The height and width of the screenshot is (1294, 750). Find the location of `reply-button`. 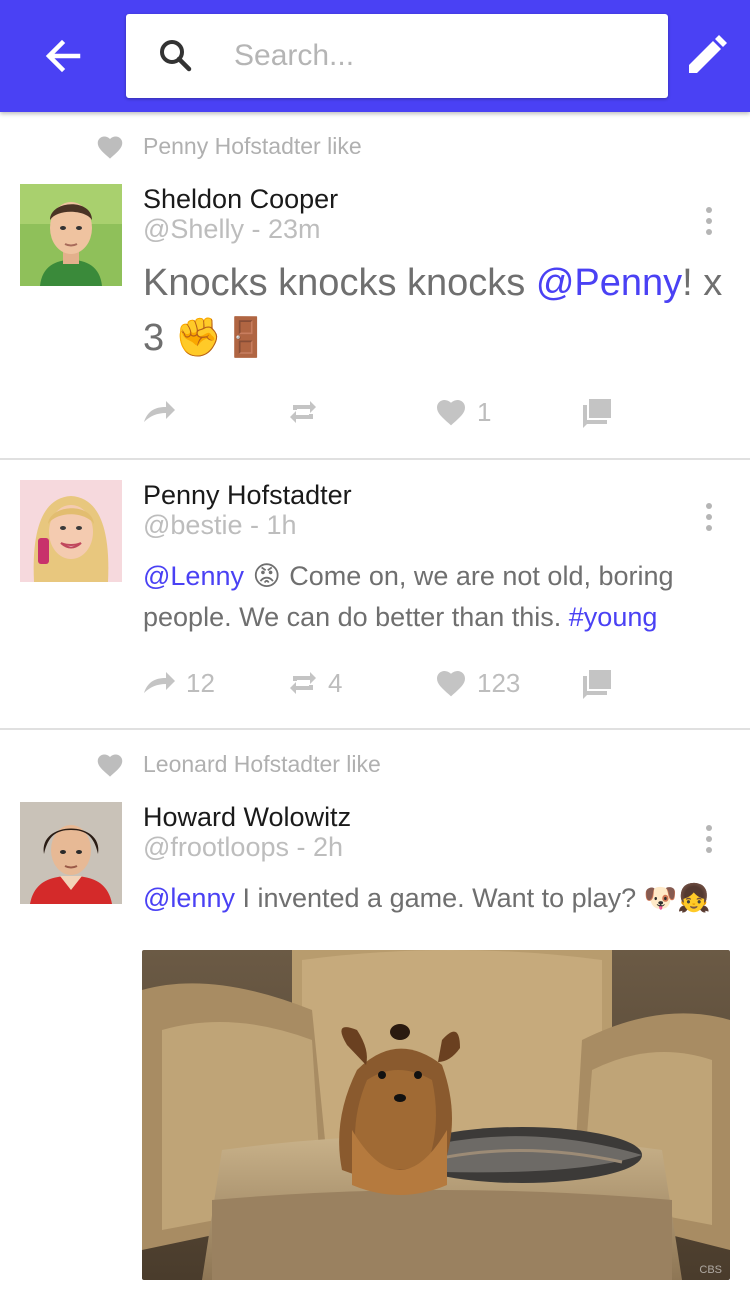

reply-button is located at coordinates (164, 412).